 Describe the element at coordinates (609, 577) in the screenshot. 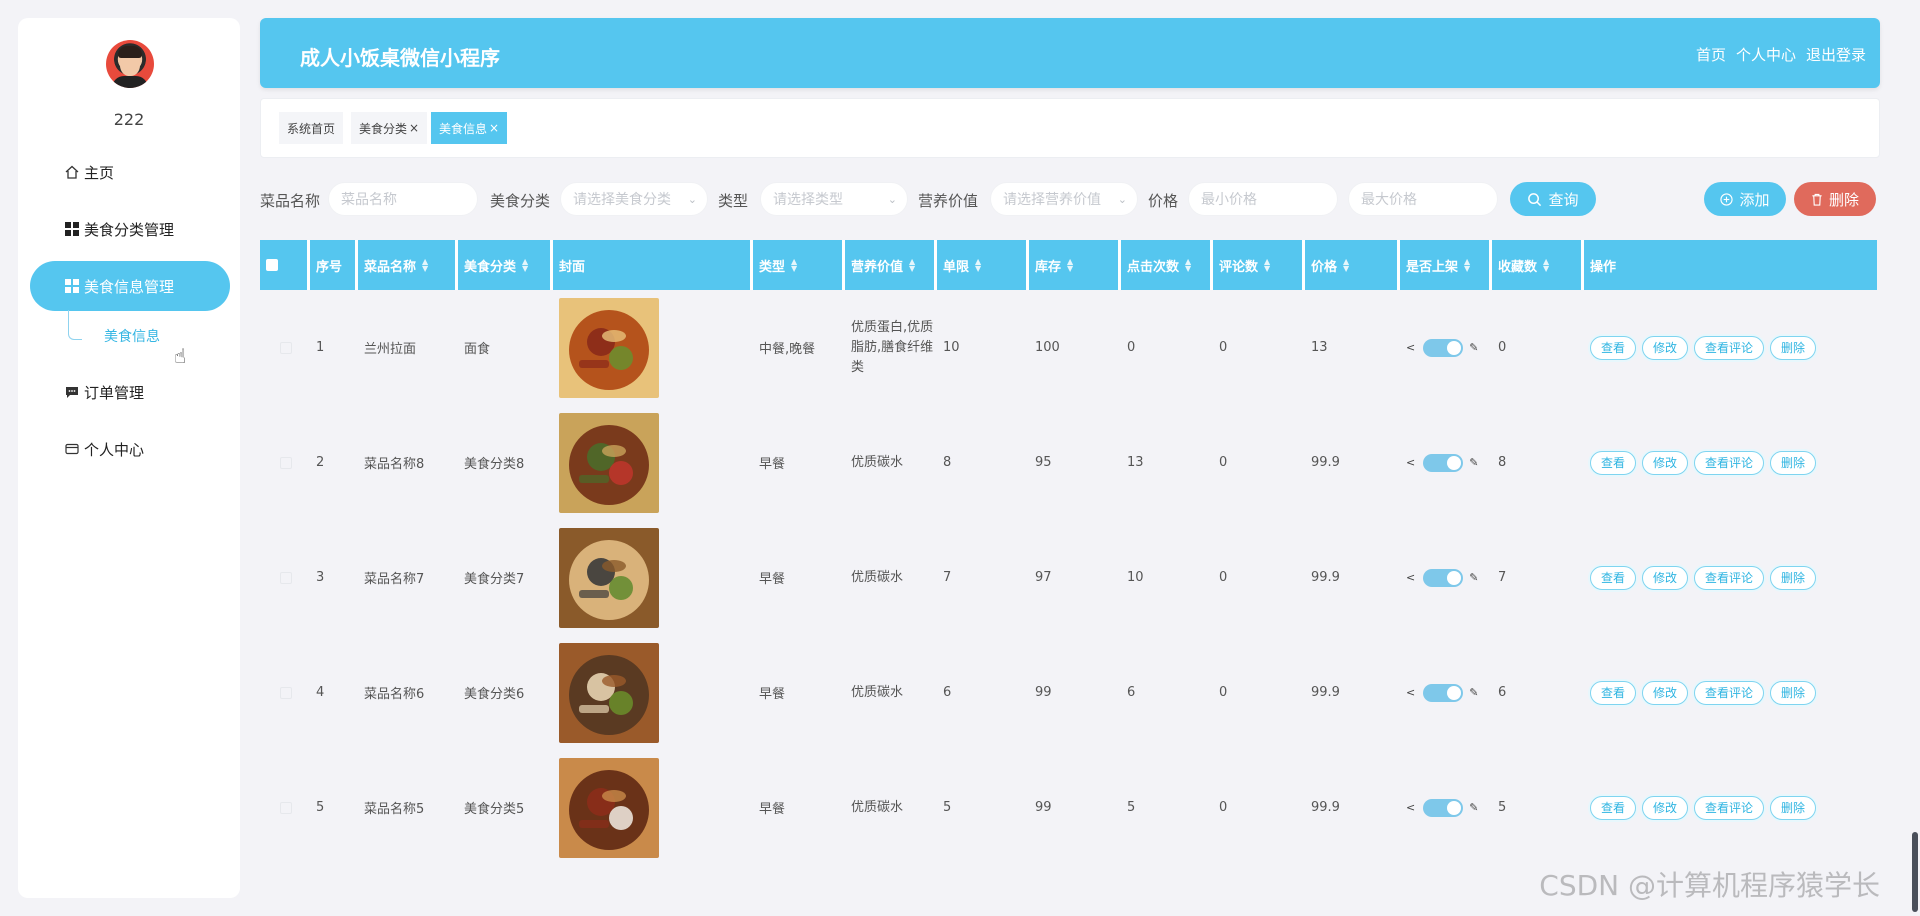

I see `food-cover-image` at that location.